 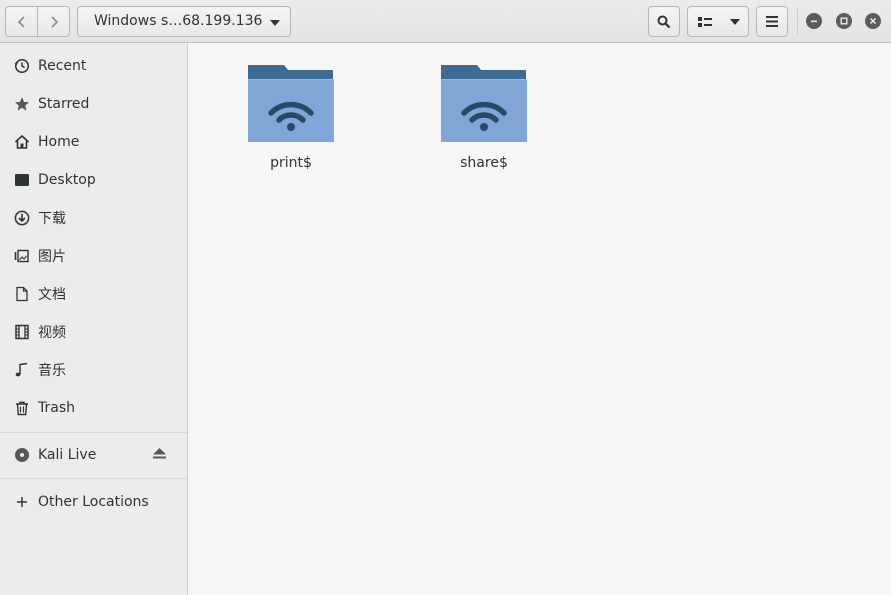 I want to click on location-path-button: Windows s…68.199.136, so click(x=184, y=21).